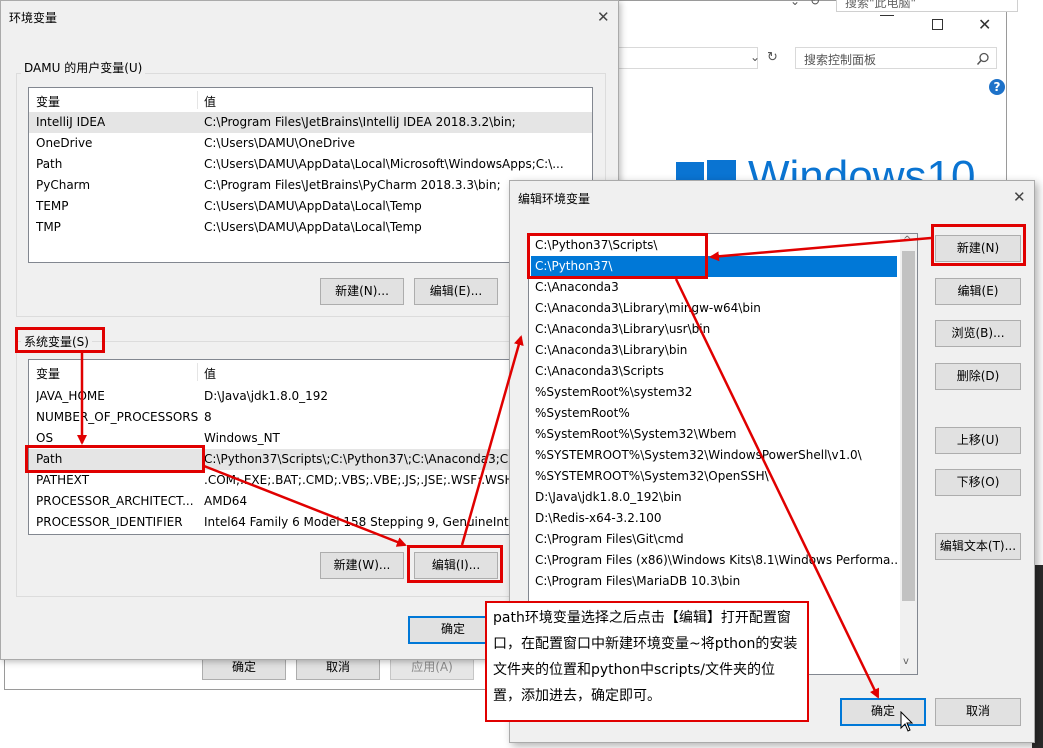 This screenshot has width=1043, height=748. Describe the element at coordinates (305, 505) in the screenshot. I see `arrow-path-to-edit` at that location.